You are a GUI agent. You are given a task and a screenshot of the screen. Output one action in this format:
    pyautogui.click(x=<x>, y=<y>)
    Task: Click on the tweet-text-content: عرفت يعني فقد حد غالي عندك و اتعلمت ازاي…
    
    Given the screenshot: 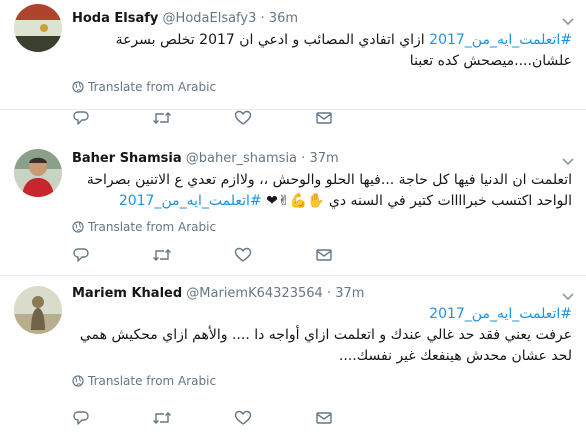 What is the action you would take?
    pyautogui.click(x=325, y=345)
    